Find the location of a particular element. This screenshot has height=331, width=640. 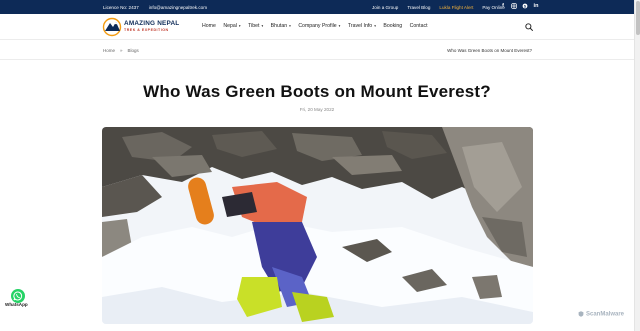

licence-number: Licence No: 2437 is located at coordinates (121, 7).